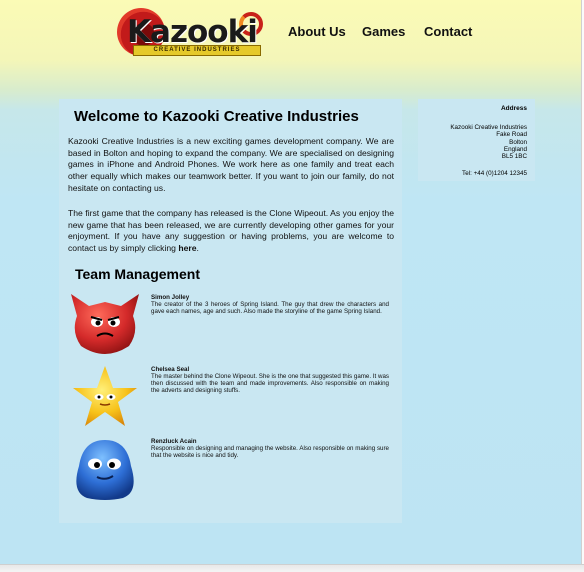  Describe the element at coordinates (170, 297) in the screenshot. I see `member-name: Simon Jolley` at that location.